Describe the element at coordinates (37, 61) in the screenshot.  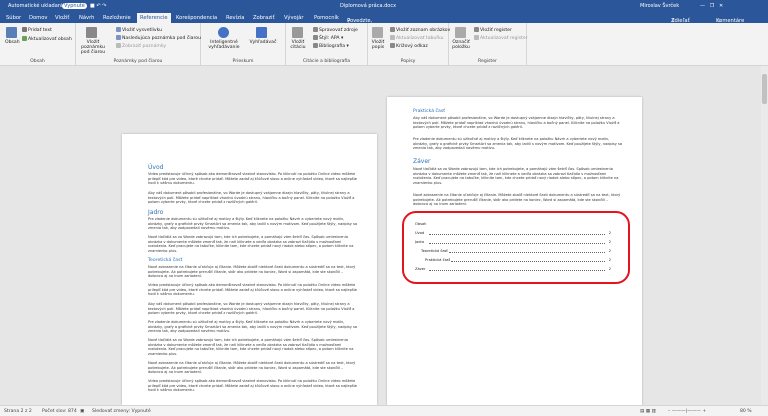
I see `group-label: Obsah` at that location.